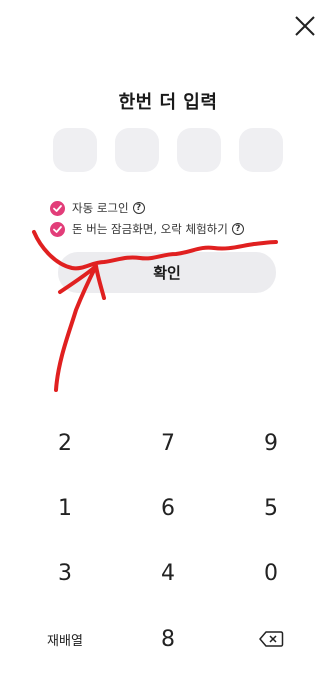 The image size is (336, 682). I want to click on page-title: 한번 더 입력, so click(168, 102).